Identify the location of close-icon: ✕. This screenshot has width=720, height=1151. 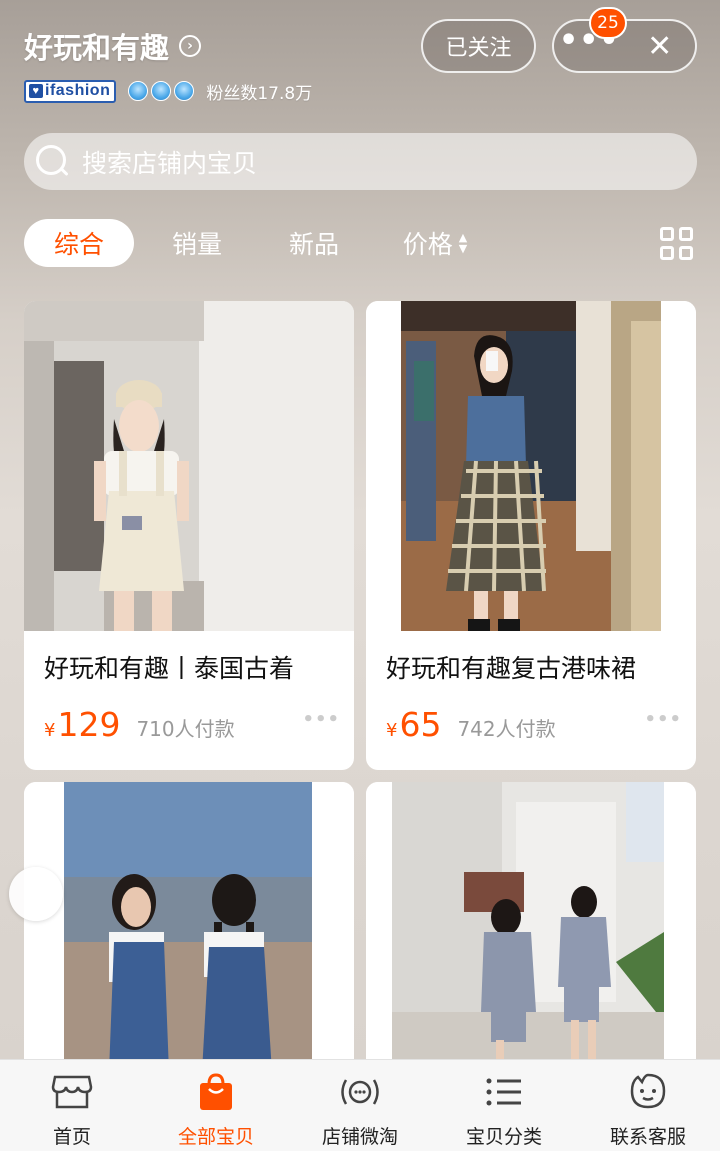
(660, 46).